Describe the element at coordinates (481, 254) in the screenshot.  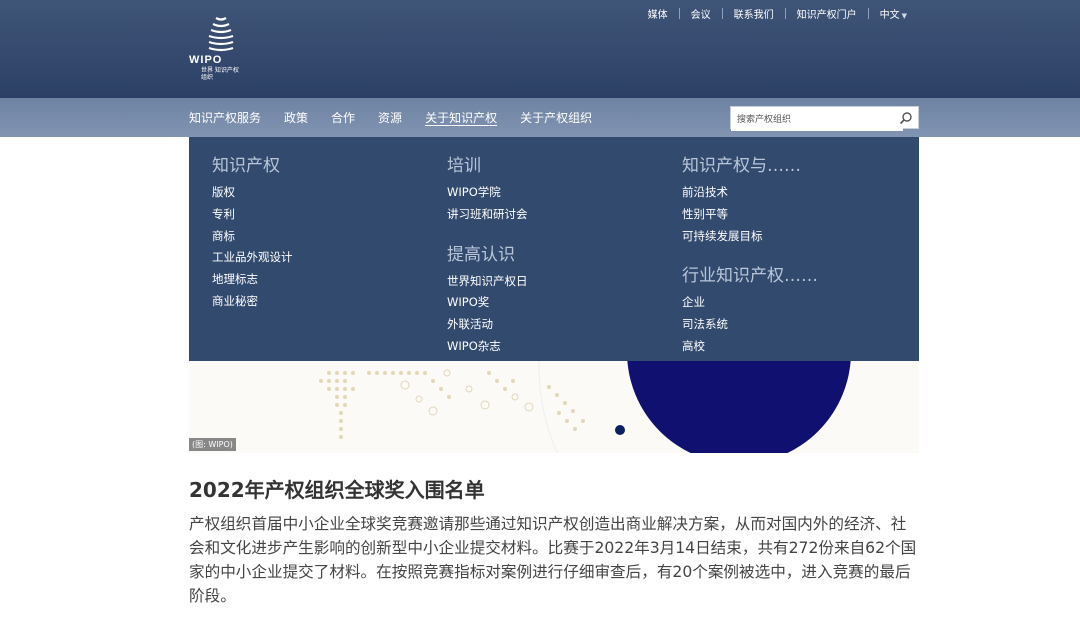
I see `menu-heading: 提高认识` at that location.